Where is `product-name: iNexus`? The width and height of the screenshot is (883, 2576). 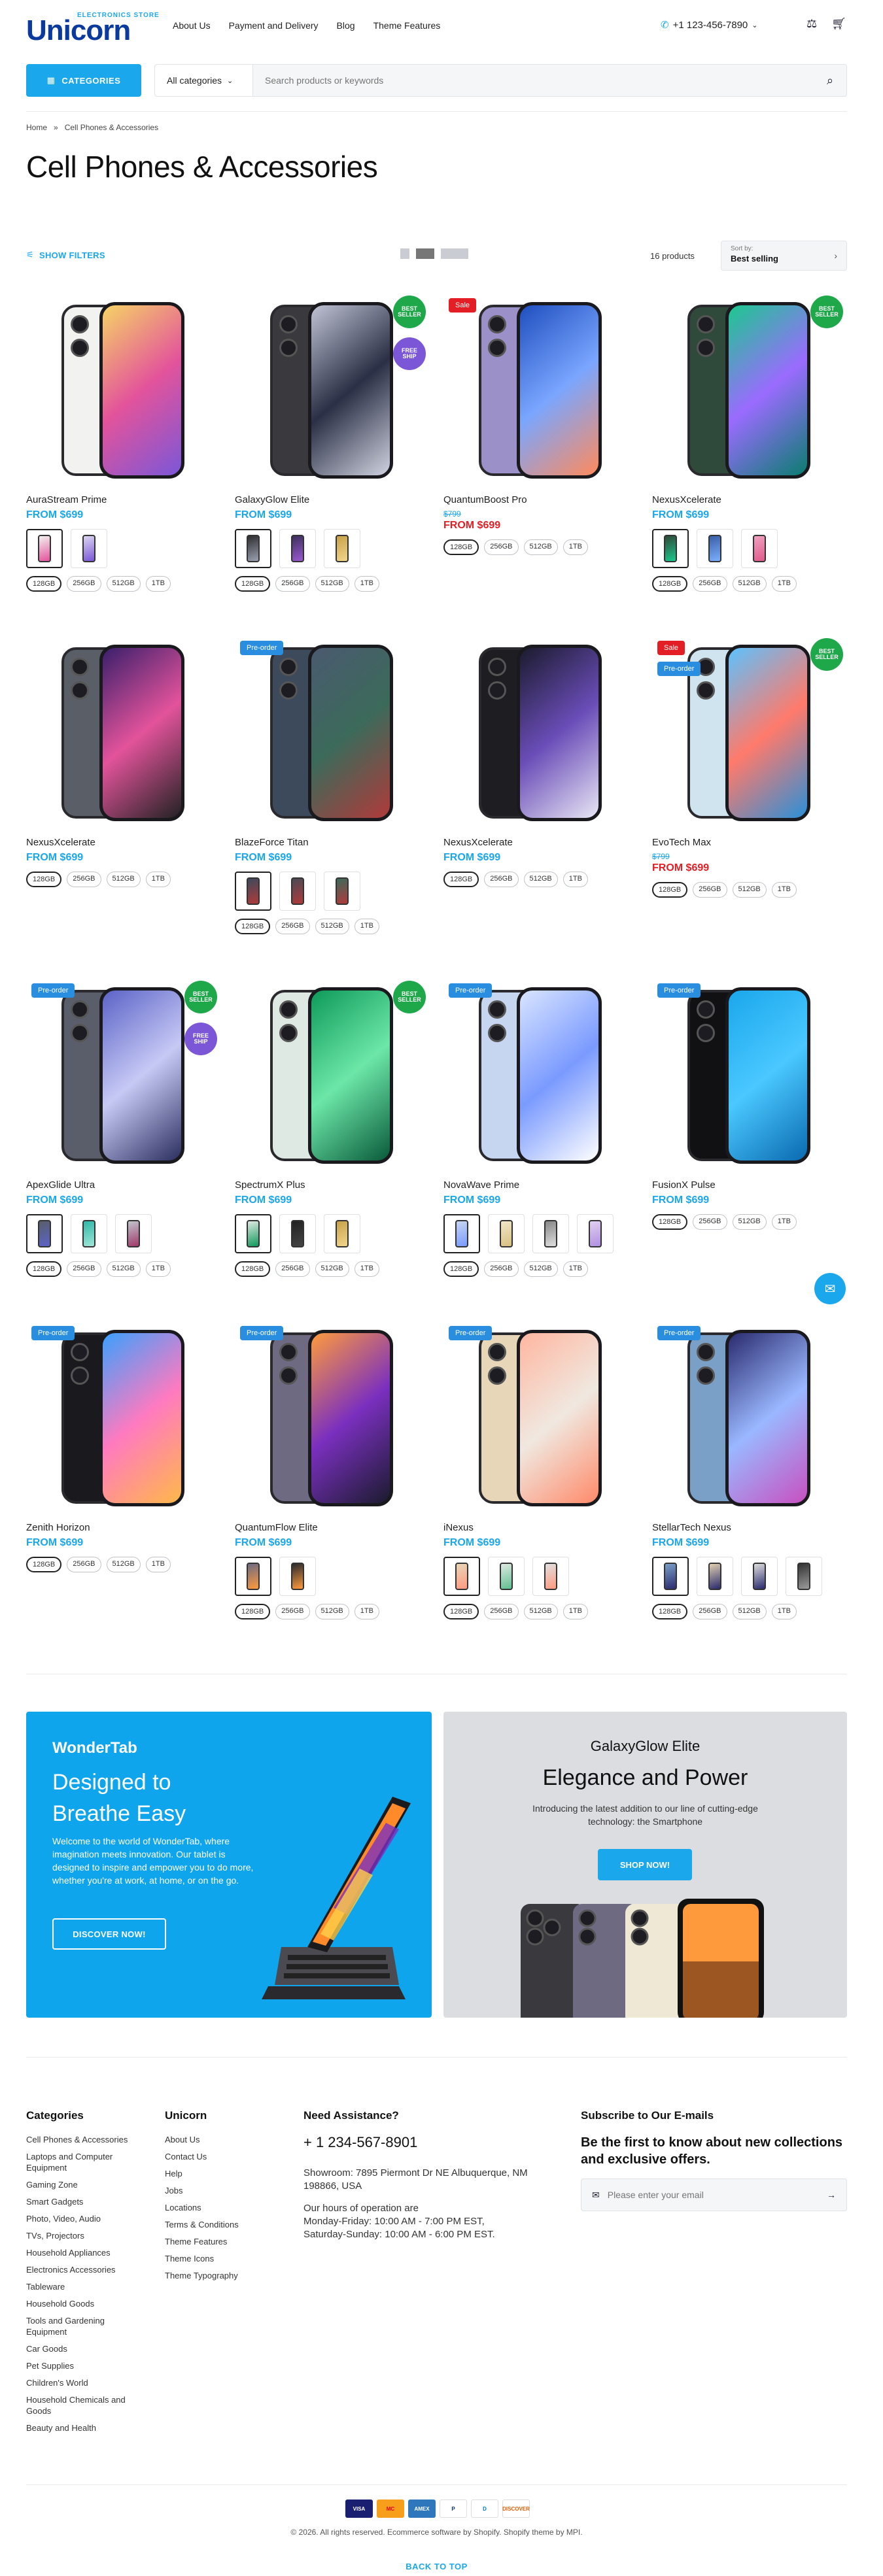 product-name: iNexus is located at coordinates (541, 1527).